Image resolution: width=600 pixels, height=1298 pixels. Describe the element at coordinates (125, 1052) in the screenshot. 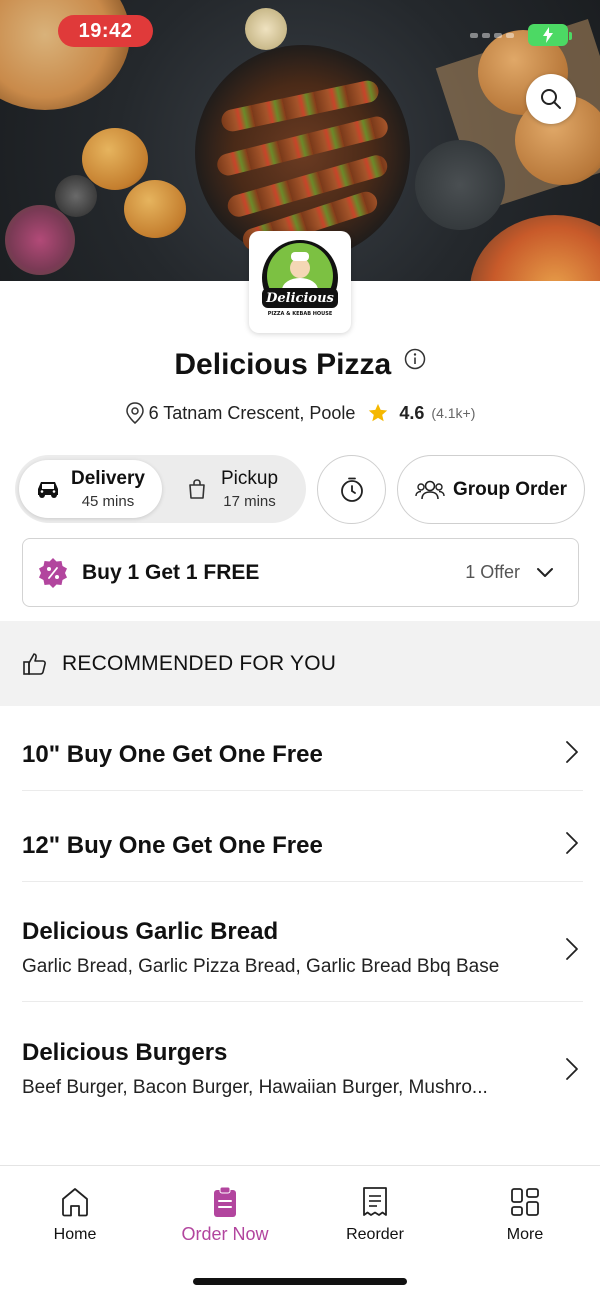

I see `menu-item-title: Delicious Burgers` at that location.